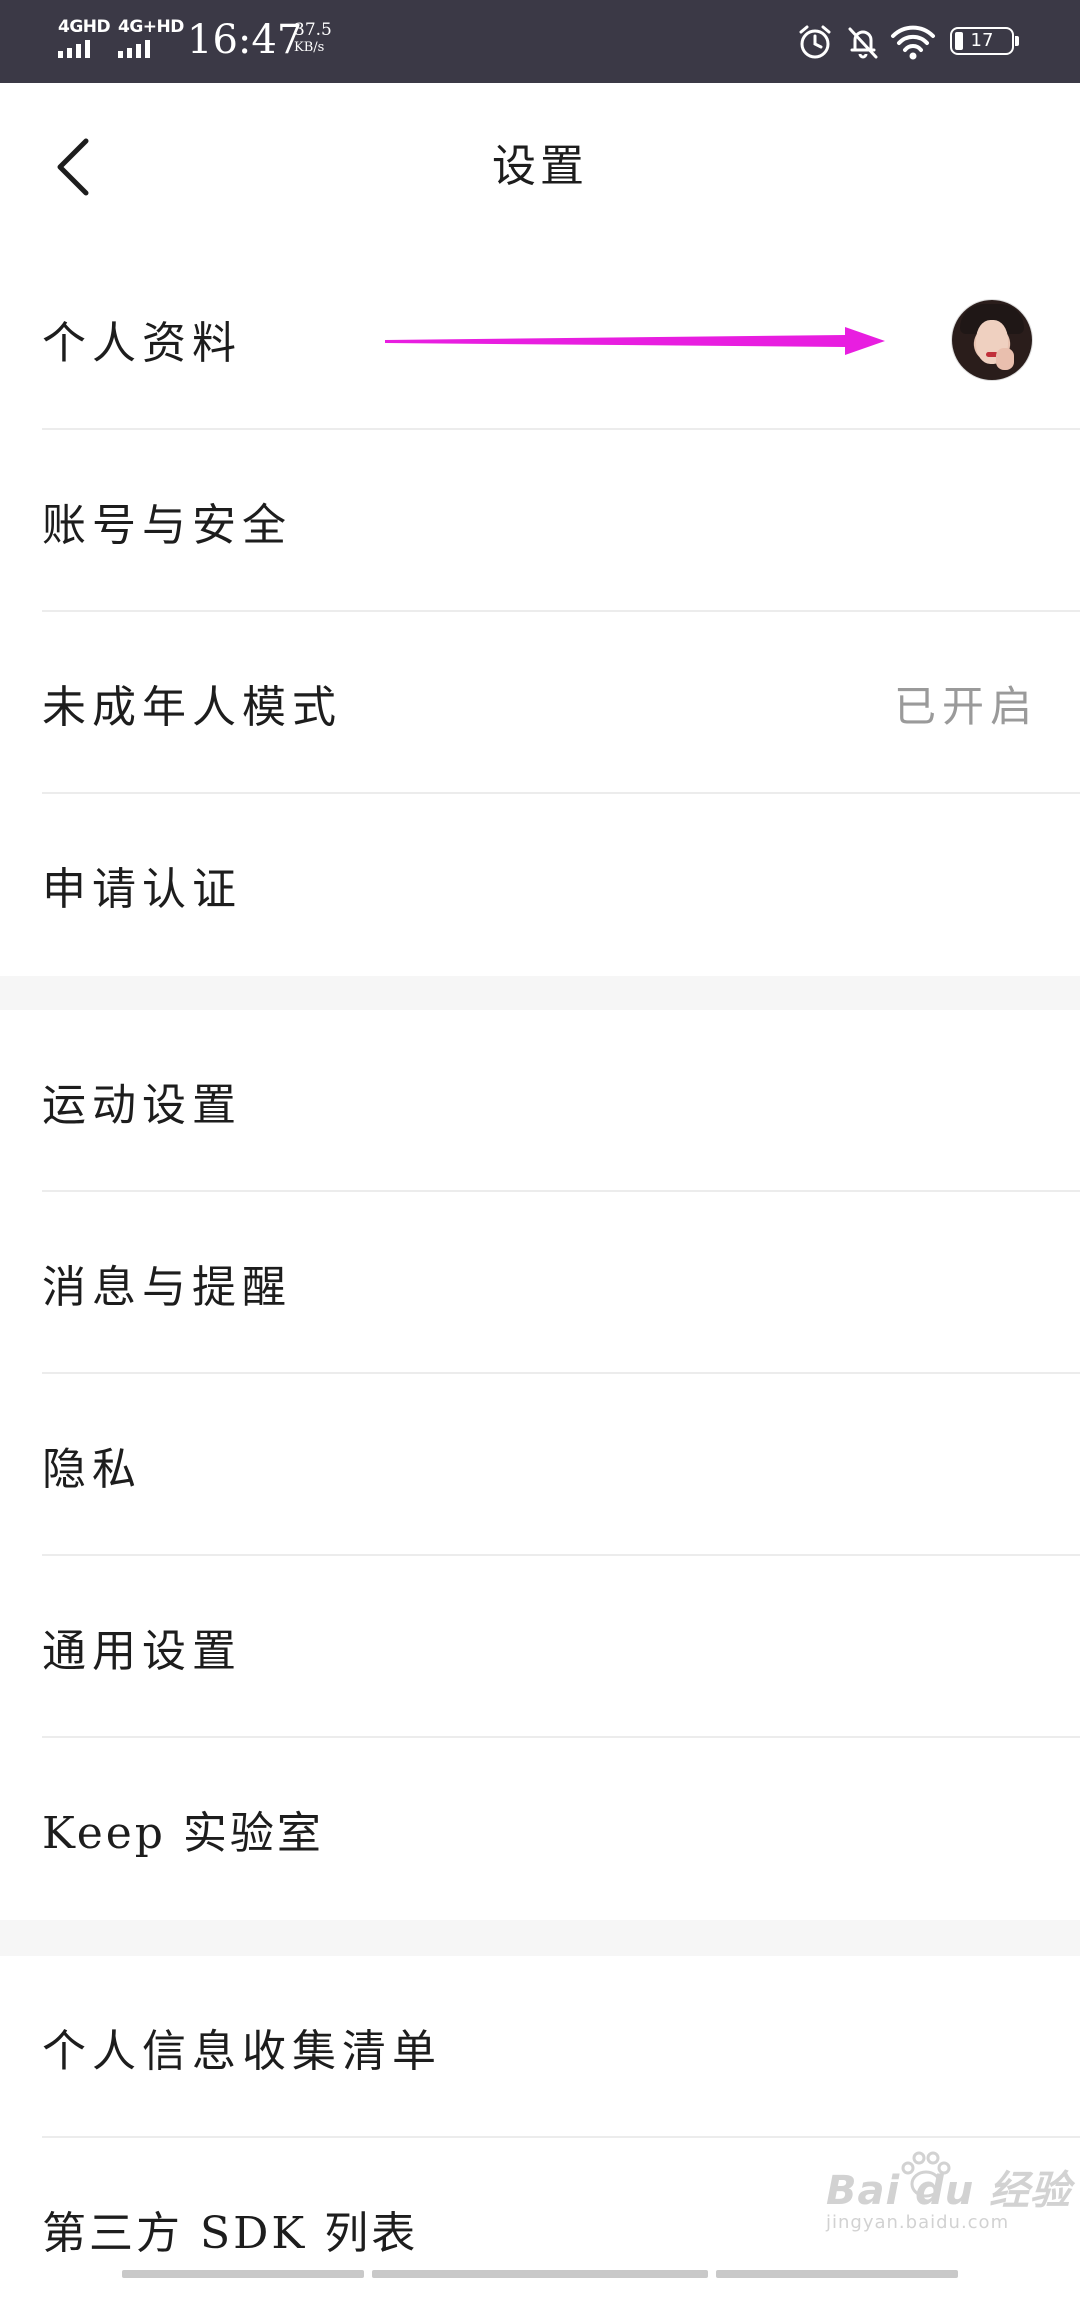 The width and height of the screenshot is (1080, 2320). I want to click on alarm-icon, so click(815, 42).